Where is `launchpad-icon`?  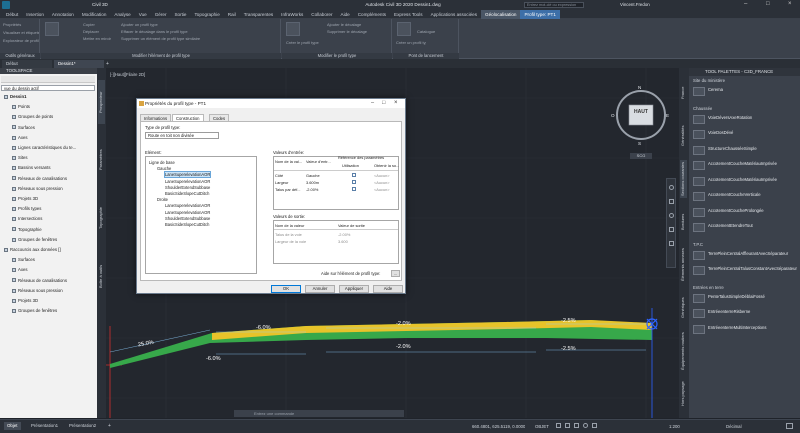 launchpad-icon is located at coordinates (404, 29).